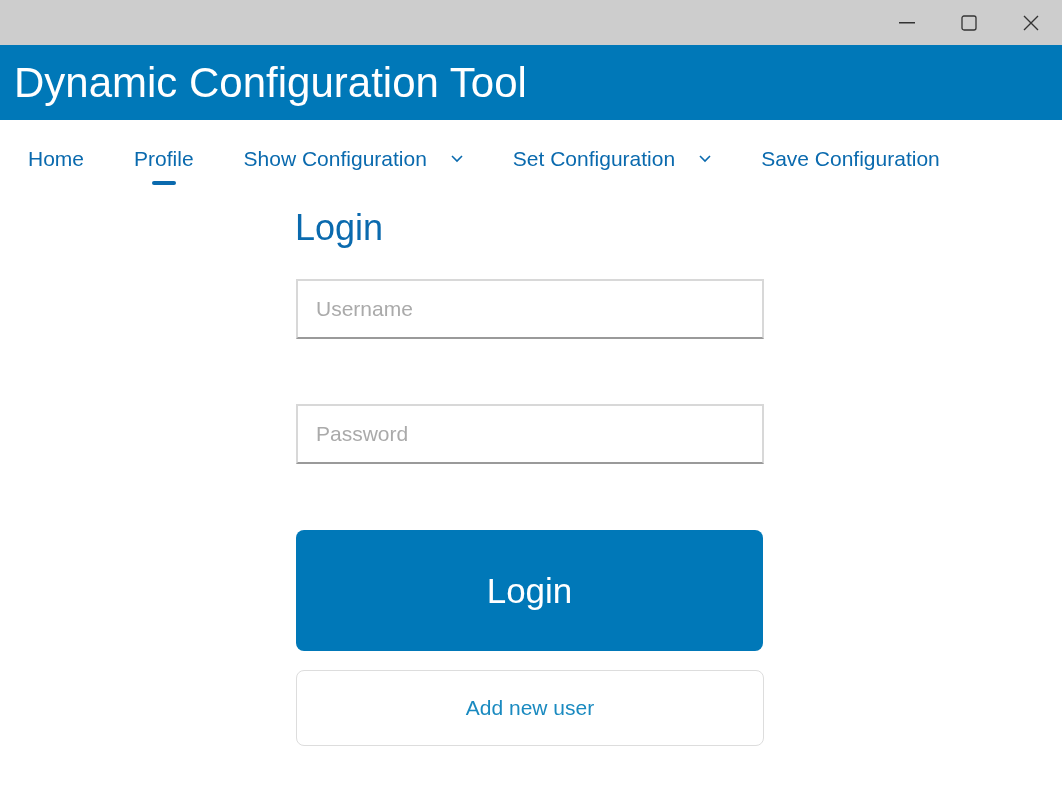  What do you see at coordinates (56, 165) in the screenshot?
I see `nav-tab: Home` at bounding box center [56, 165].